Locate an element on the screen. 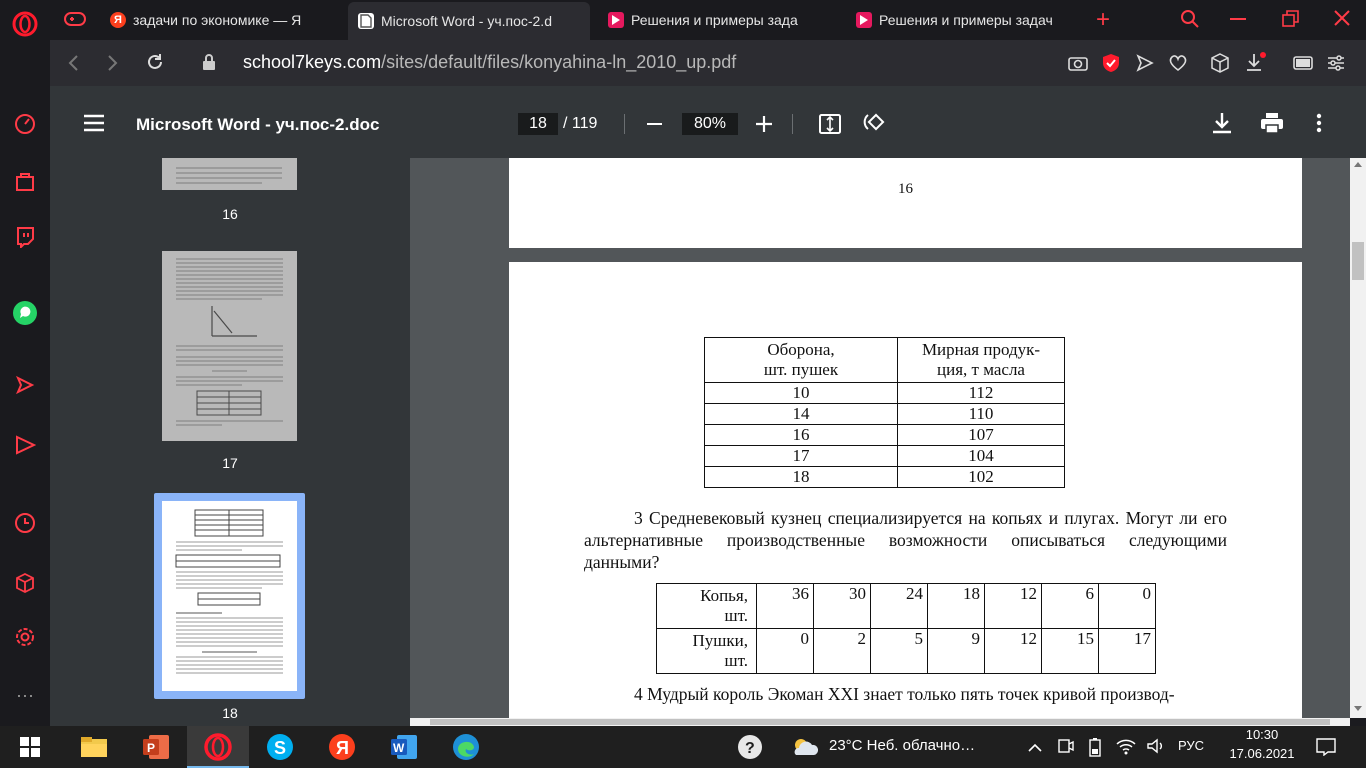  table-row: 14 110 is located at coordinates (884, 414).